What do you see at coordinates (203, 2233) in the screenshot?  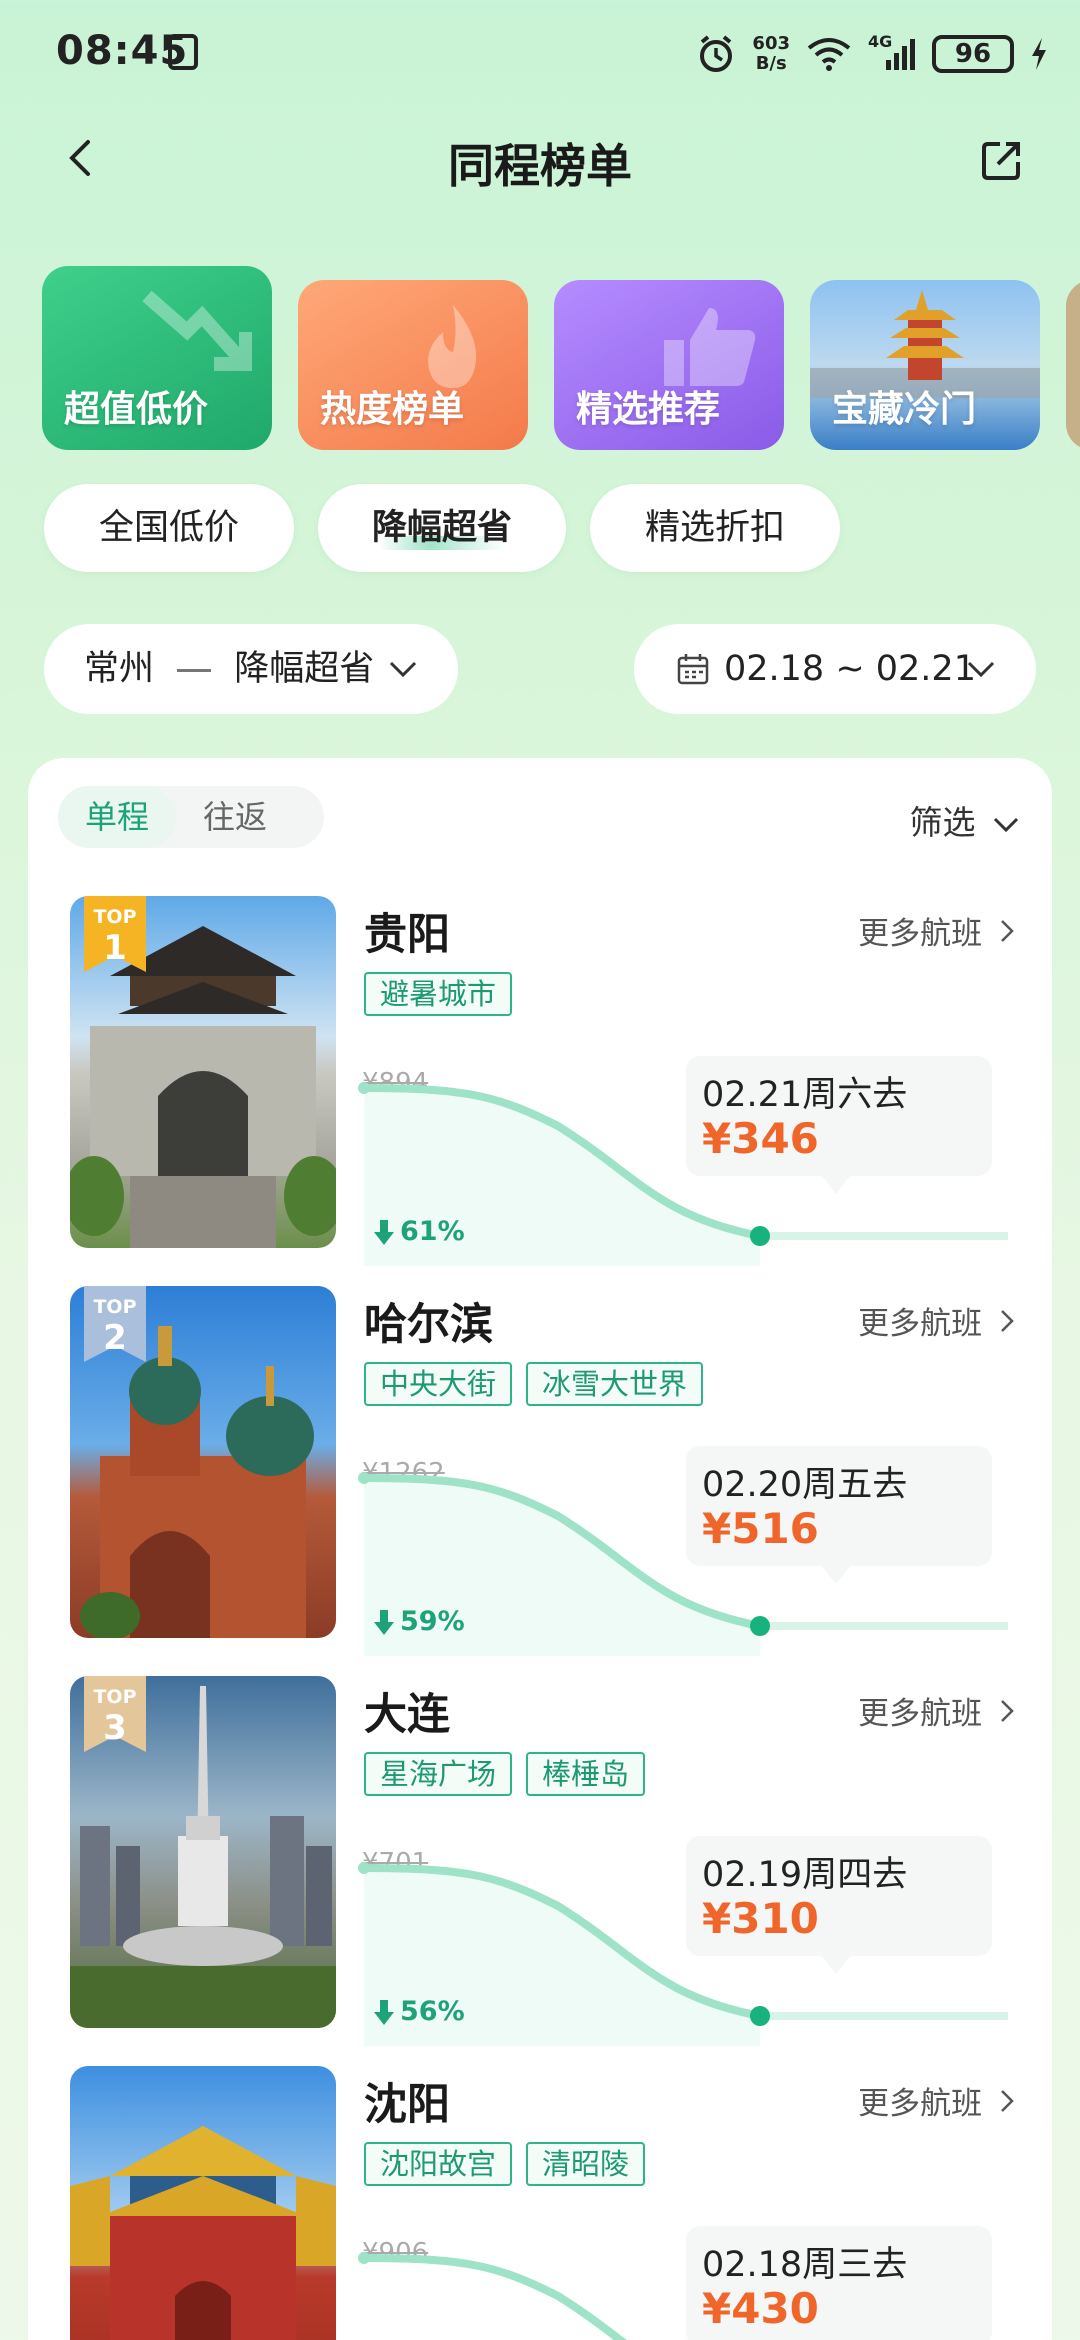 I see `palace-image` at bounding box center [203, 2233].